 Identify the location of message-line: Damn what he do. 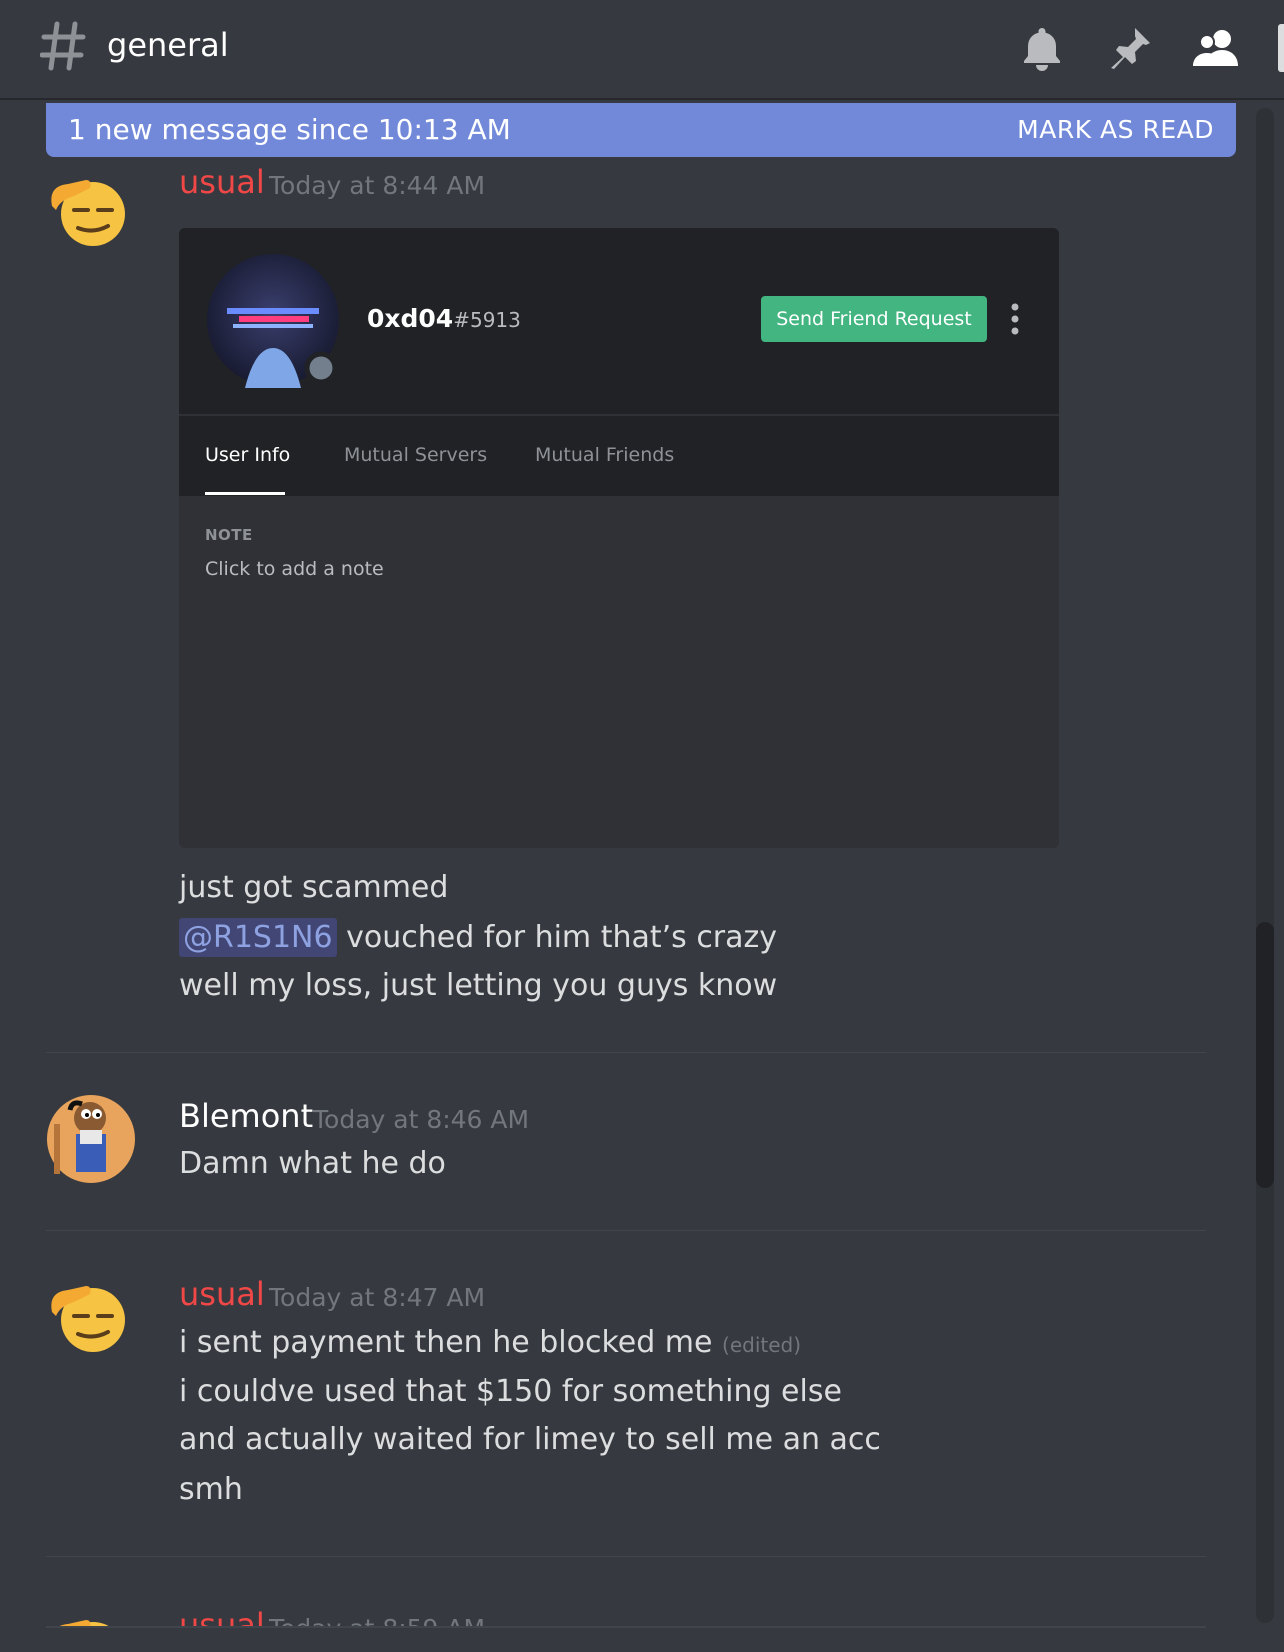
(312, 1163).